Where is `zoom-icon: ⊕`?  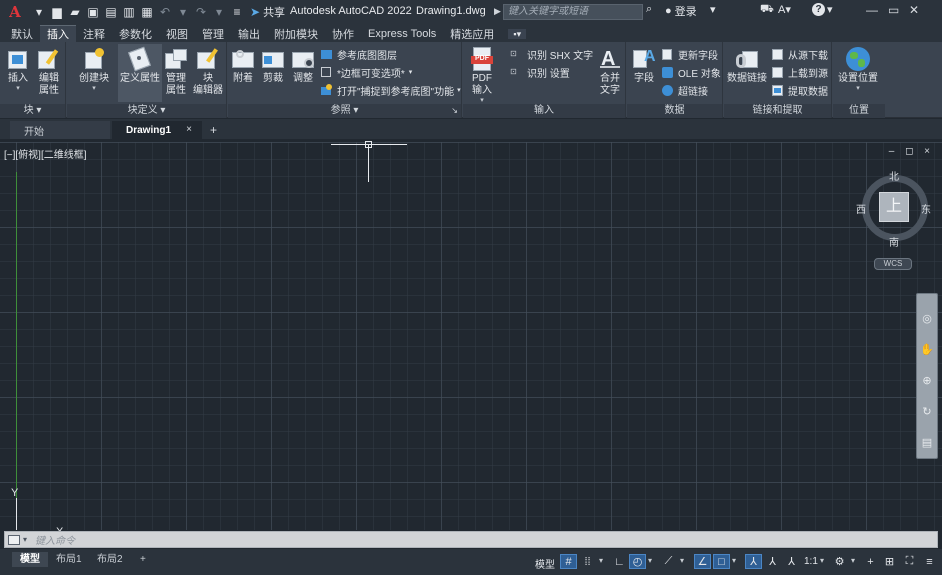 zoom-icon: ⊕ is located at coordinates (927, 380).